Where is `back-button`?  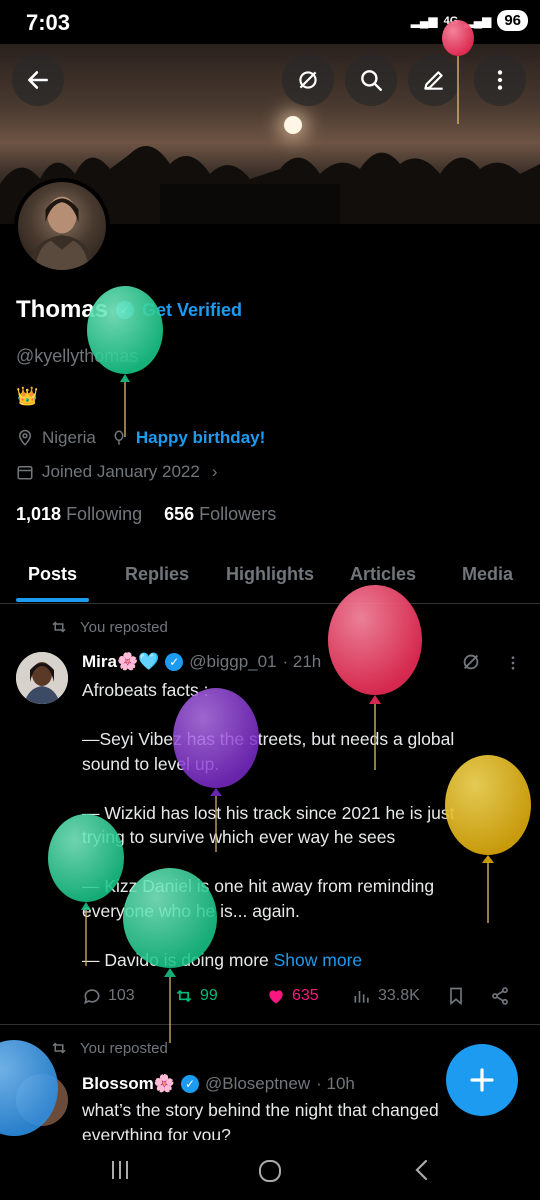
back-button is located at coordinates (38, 80).